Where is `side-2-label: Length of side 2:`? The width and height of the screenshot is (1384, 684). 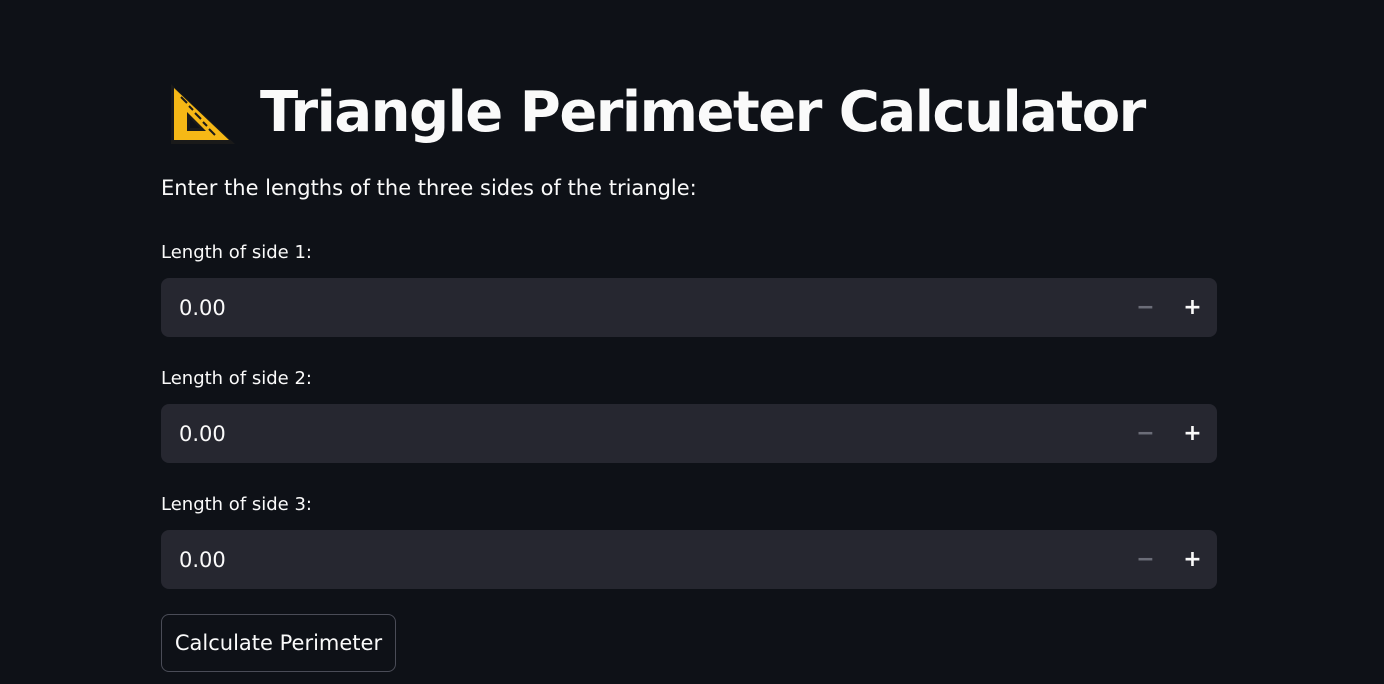
side-2-label: Length of side 2: is located at coordinates (236, 378).